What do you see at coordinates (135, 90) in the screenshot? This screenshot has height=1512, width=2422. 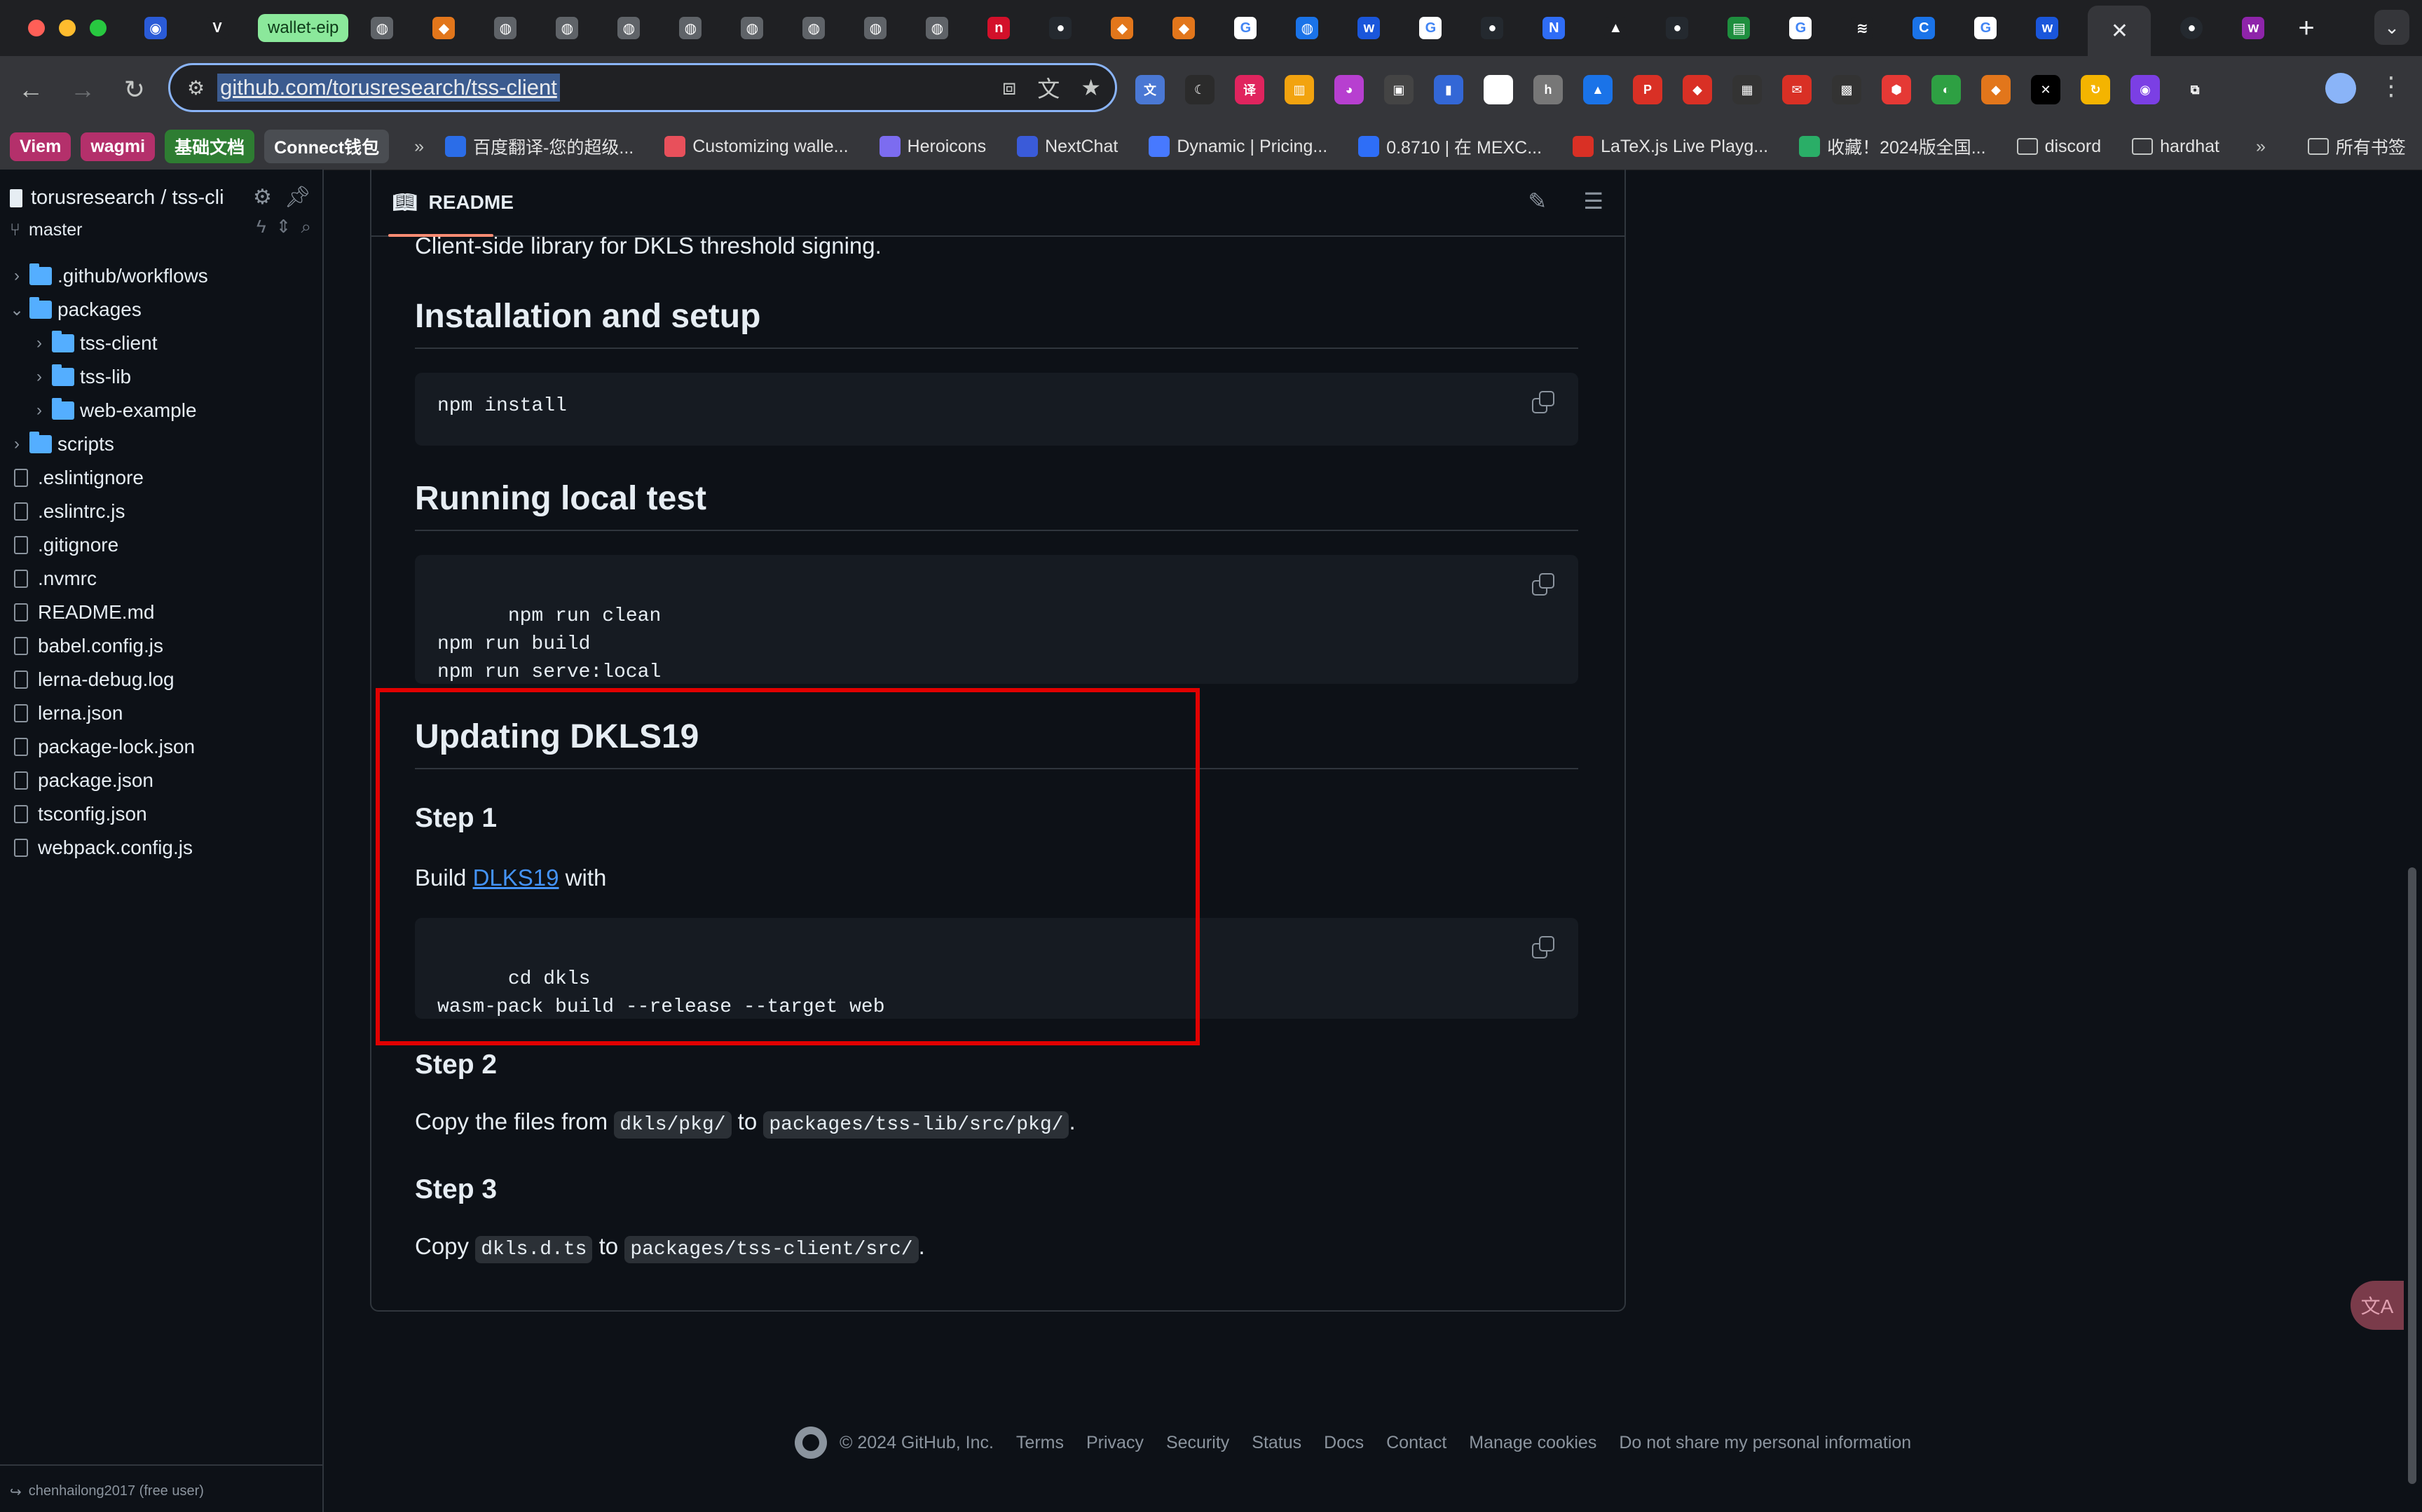 I see `reload-button: ↻` at bounding box center [135, 90].